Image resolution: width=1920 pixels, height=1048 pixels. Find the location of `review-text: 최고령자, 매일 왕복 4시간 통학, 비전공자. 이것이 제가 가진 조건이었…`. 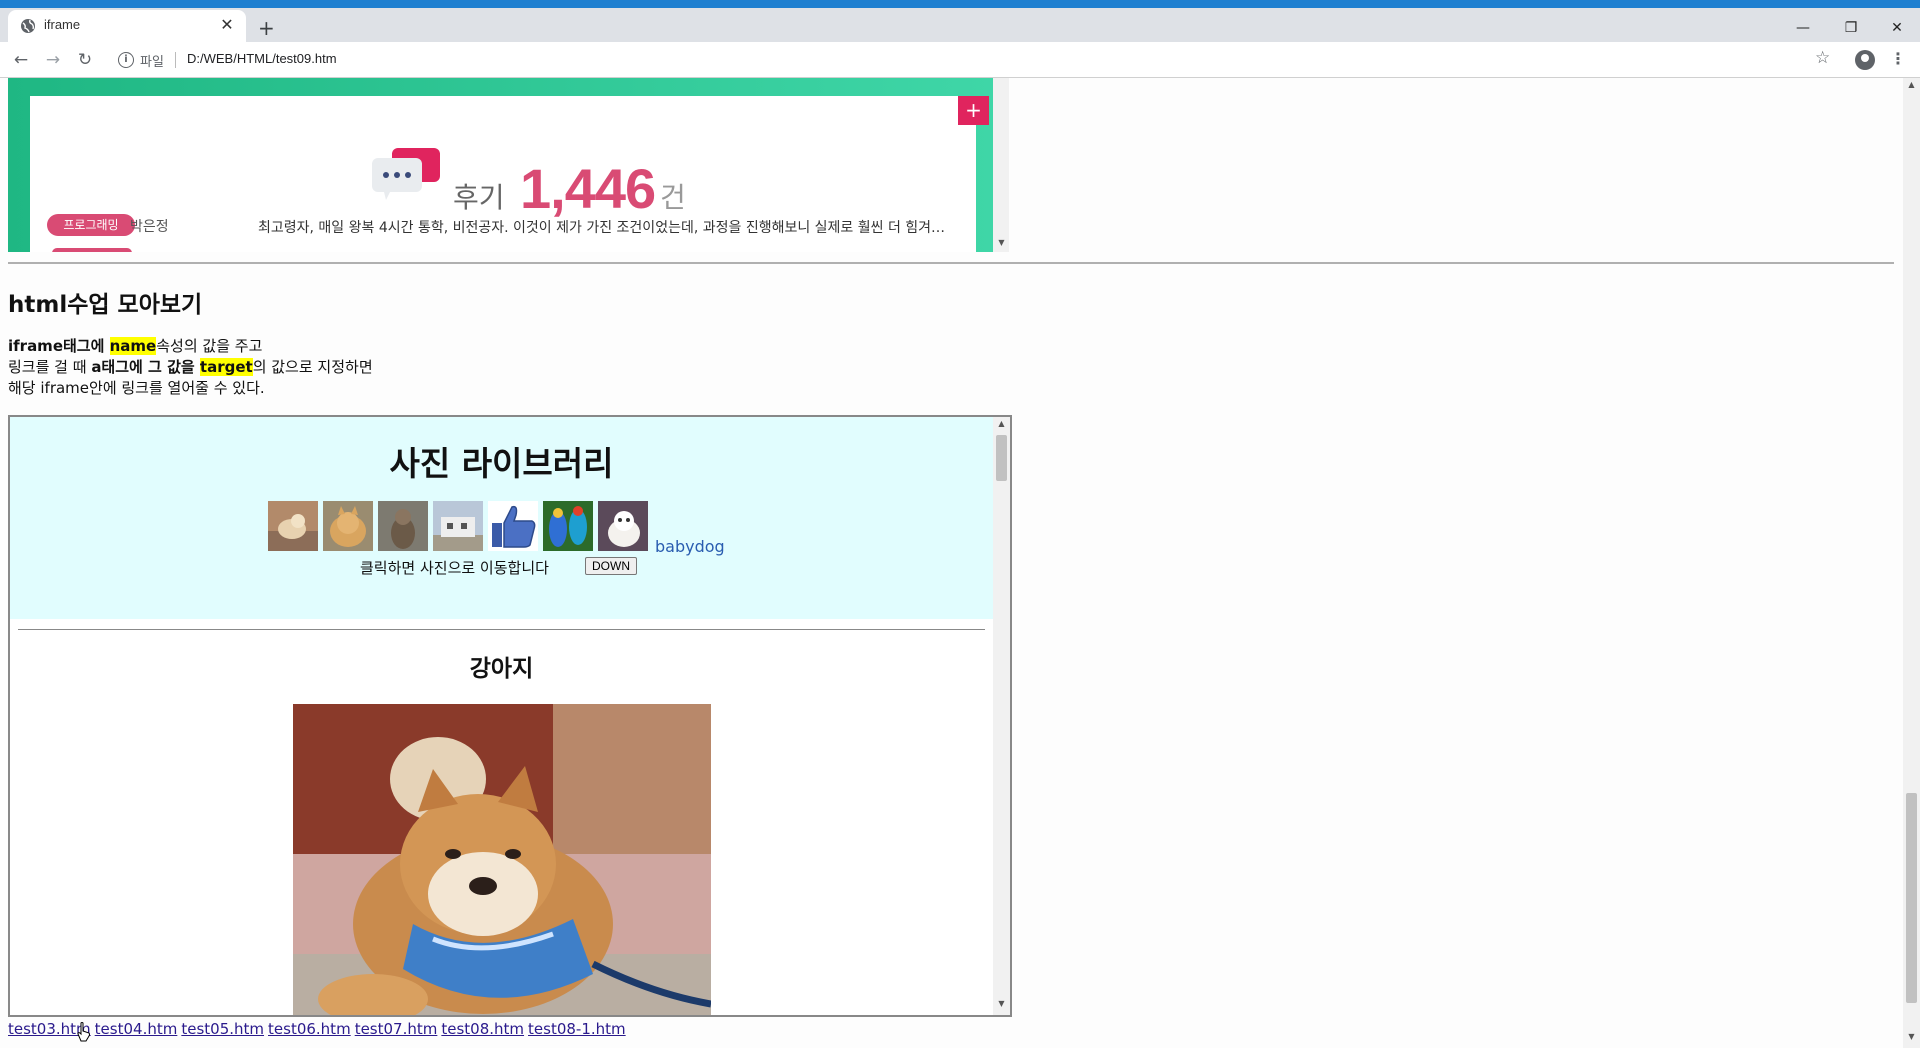

review-text: 최고령자, 매일 왕복 4시간 통학, 비전공자. 이것이 제가 가진 조건이었… is located at coordinates (601, 227).